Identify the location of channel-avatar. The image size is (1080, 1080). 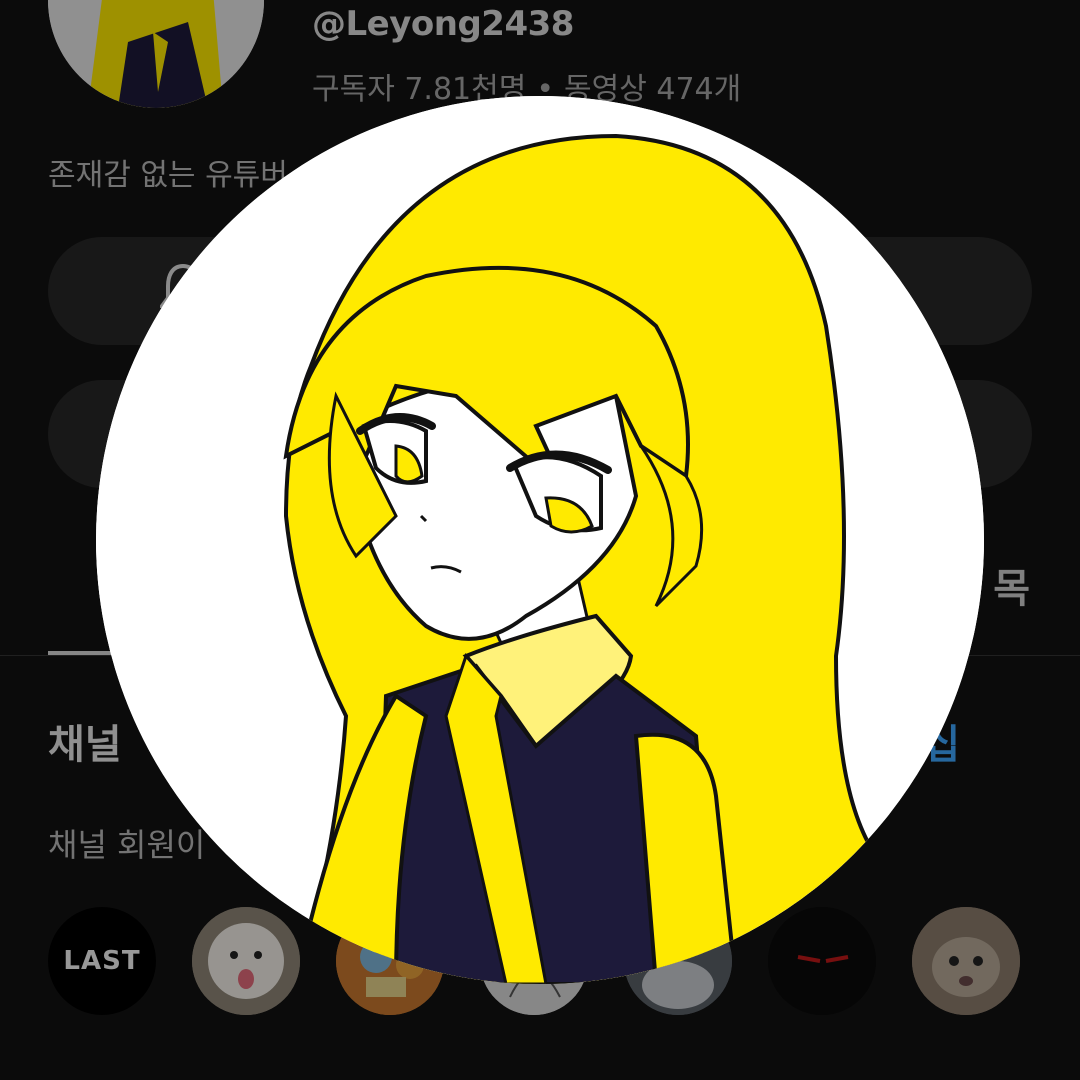
(156, 54).